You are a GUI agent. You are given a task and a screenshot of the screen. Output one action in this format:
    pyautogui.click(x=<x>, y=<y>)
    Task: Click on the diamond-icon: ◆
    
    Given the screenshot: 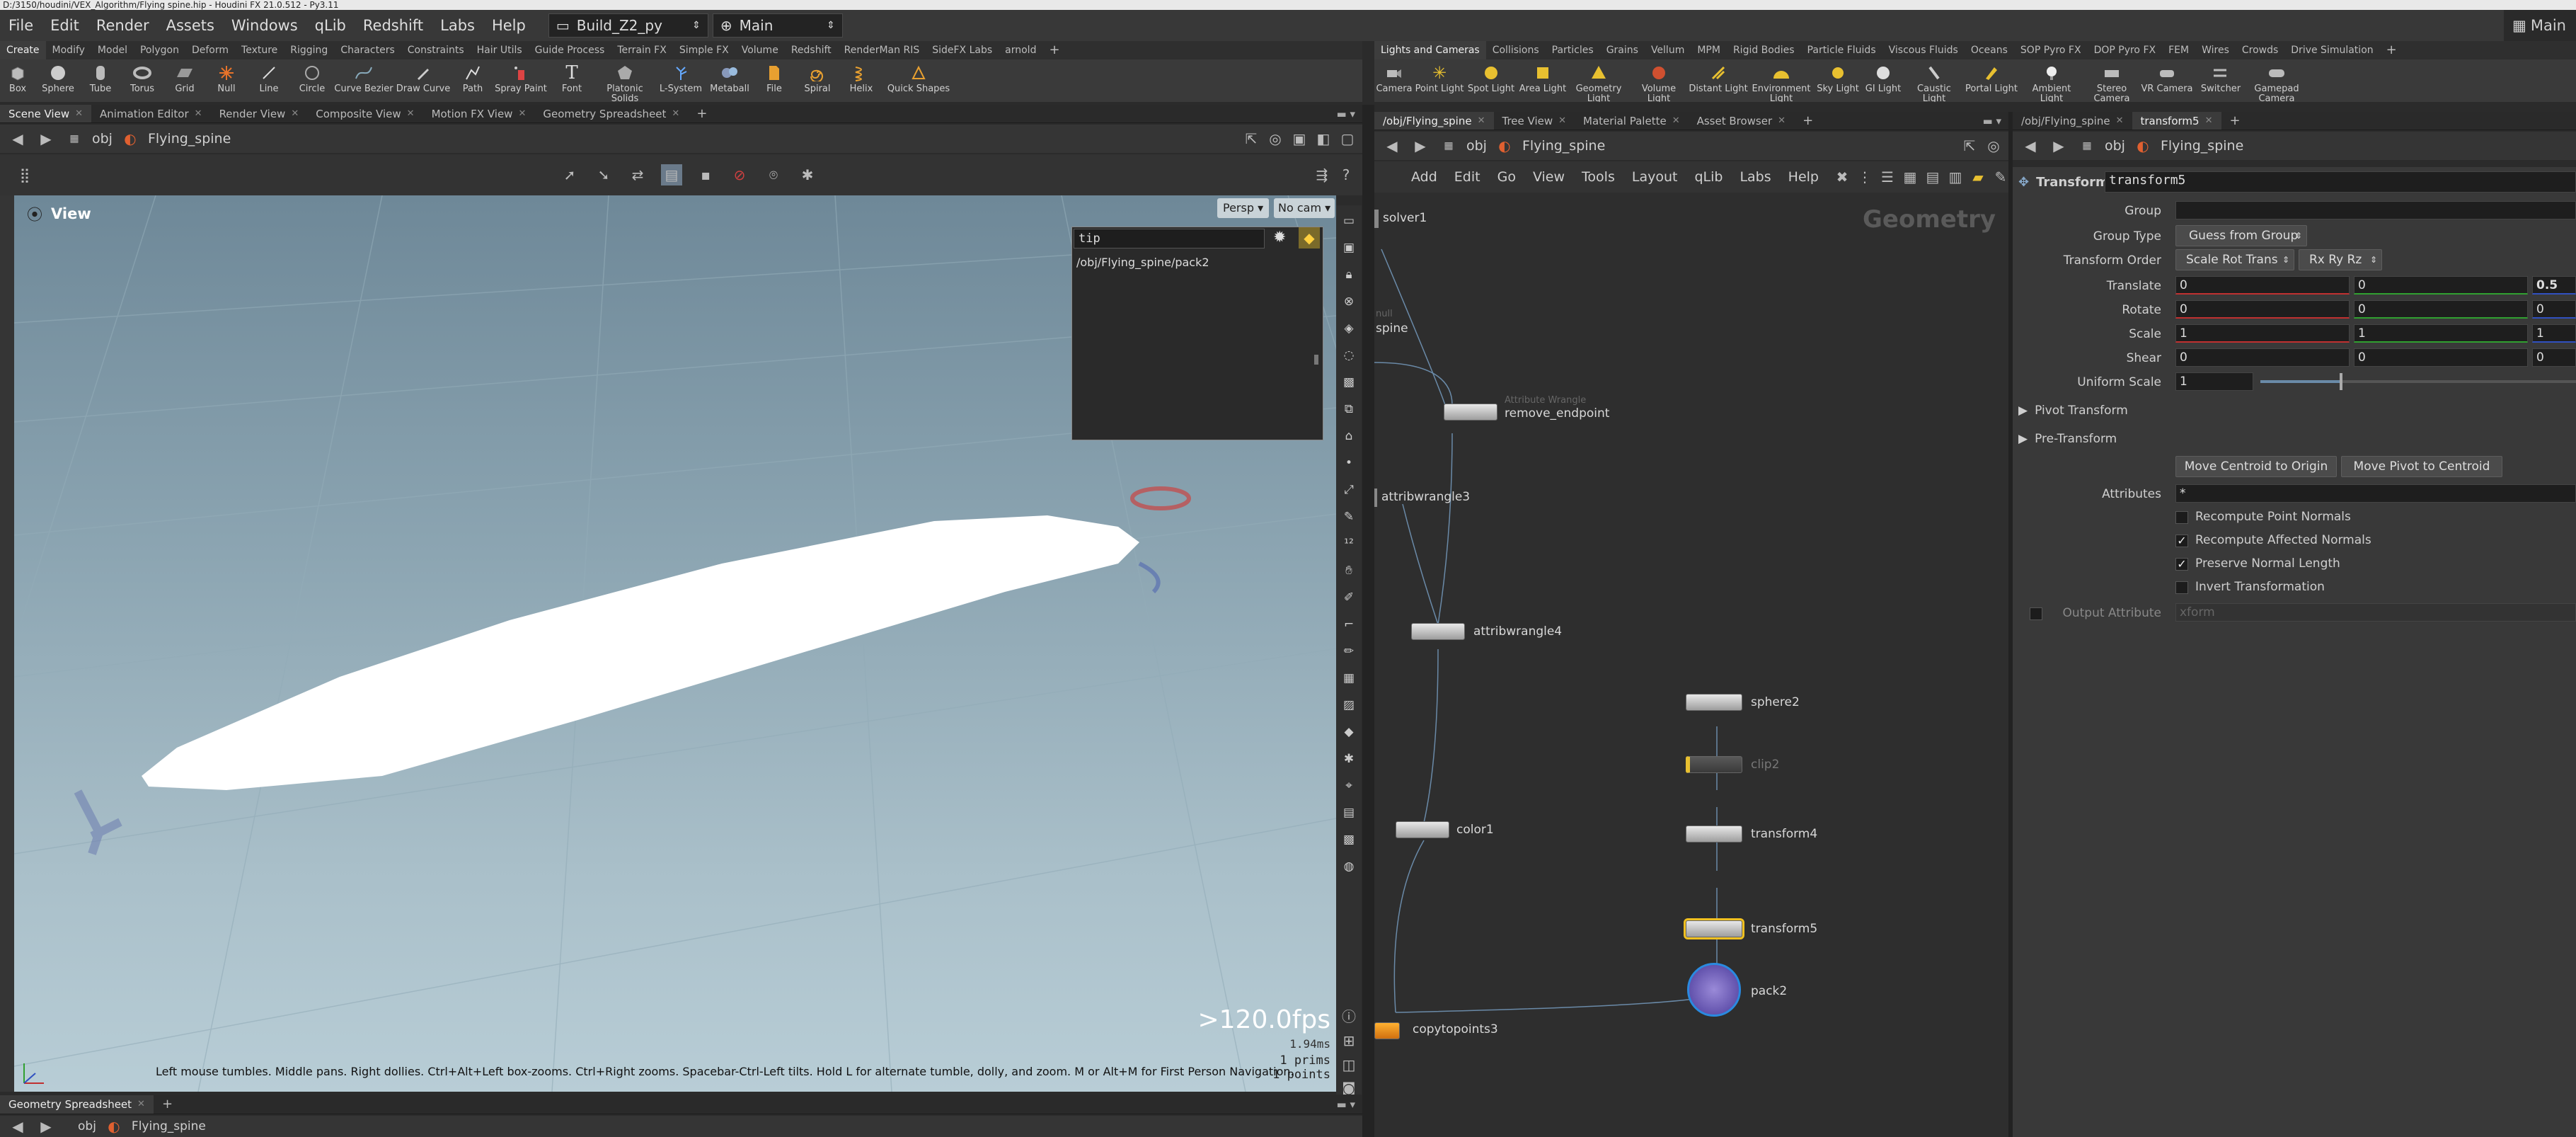 What is the action you would take?
    pyautogui.click(x=1349, y=732)
    